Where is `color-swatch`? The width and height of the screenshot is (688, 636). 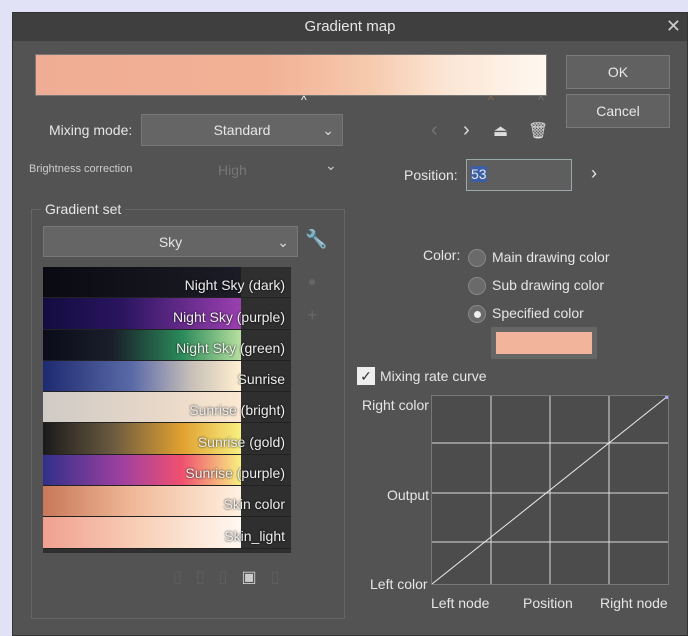 color-swatch is located at coordinates (544, 343).